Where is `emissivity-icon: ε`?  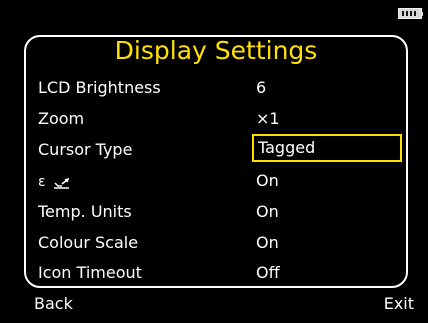
emissivity-icon: ε is located at coordinates (57, 178).